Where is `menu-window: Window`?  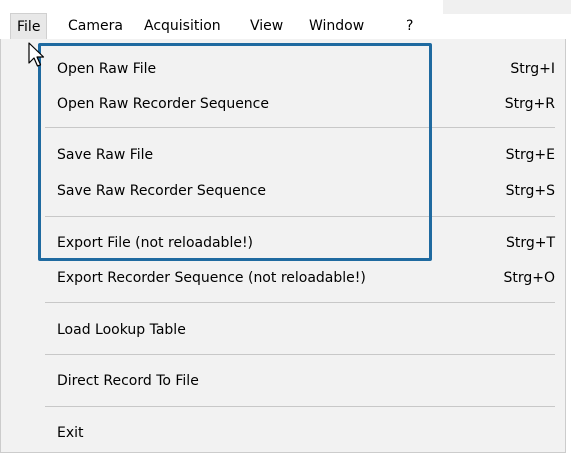 menu-window: Window is located at coordinates (336, 26).